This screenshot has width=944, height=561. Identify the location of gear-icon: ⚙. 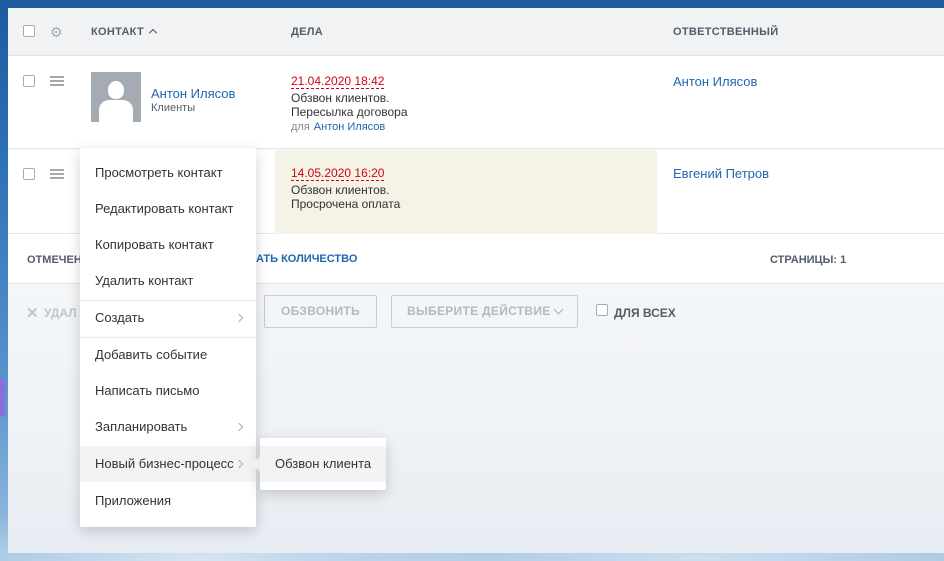
(57, 32).